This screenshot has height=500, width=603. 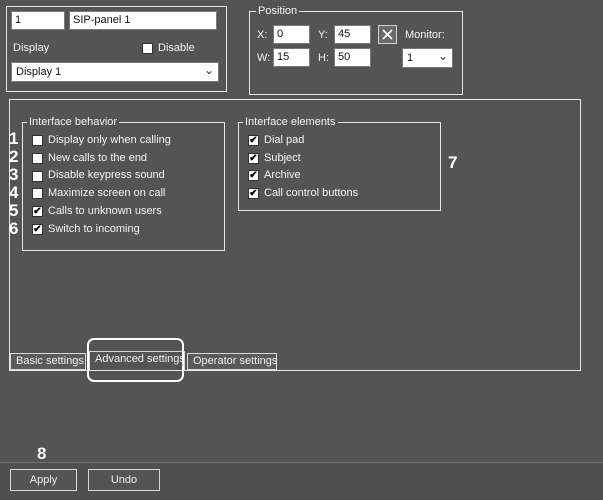 What do you see at coordinates (323, 35) in the screenshot?
I see `y-label: Y:` at bounding box center [323, 35].